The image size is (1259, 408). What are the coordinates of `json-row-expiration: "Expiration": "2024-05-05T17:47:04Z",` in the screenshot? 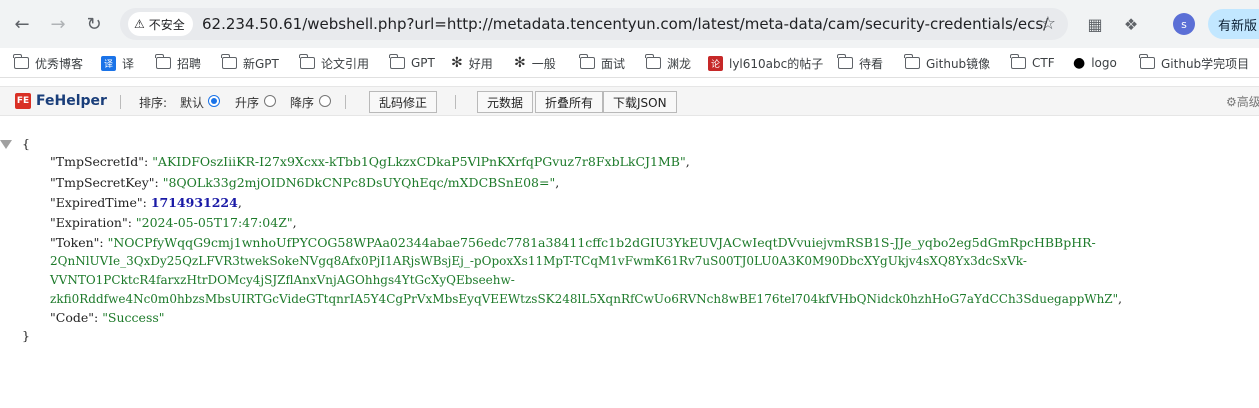 It's located at (173, 222).